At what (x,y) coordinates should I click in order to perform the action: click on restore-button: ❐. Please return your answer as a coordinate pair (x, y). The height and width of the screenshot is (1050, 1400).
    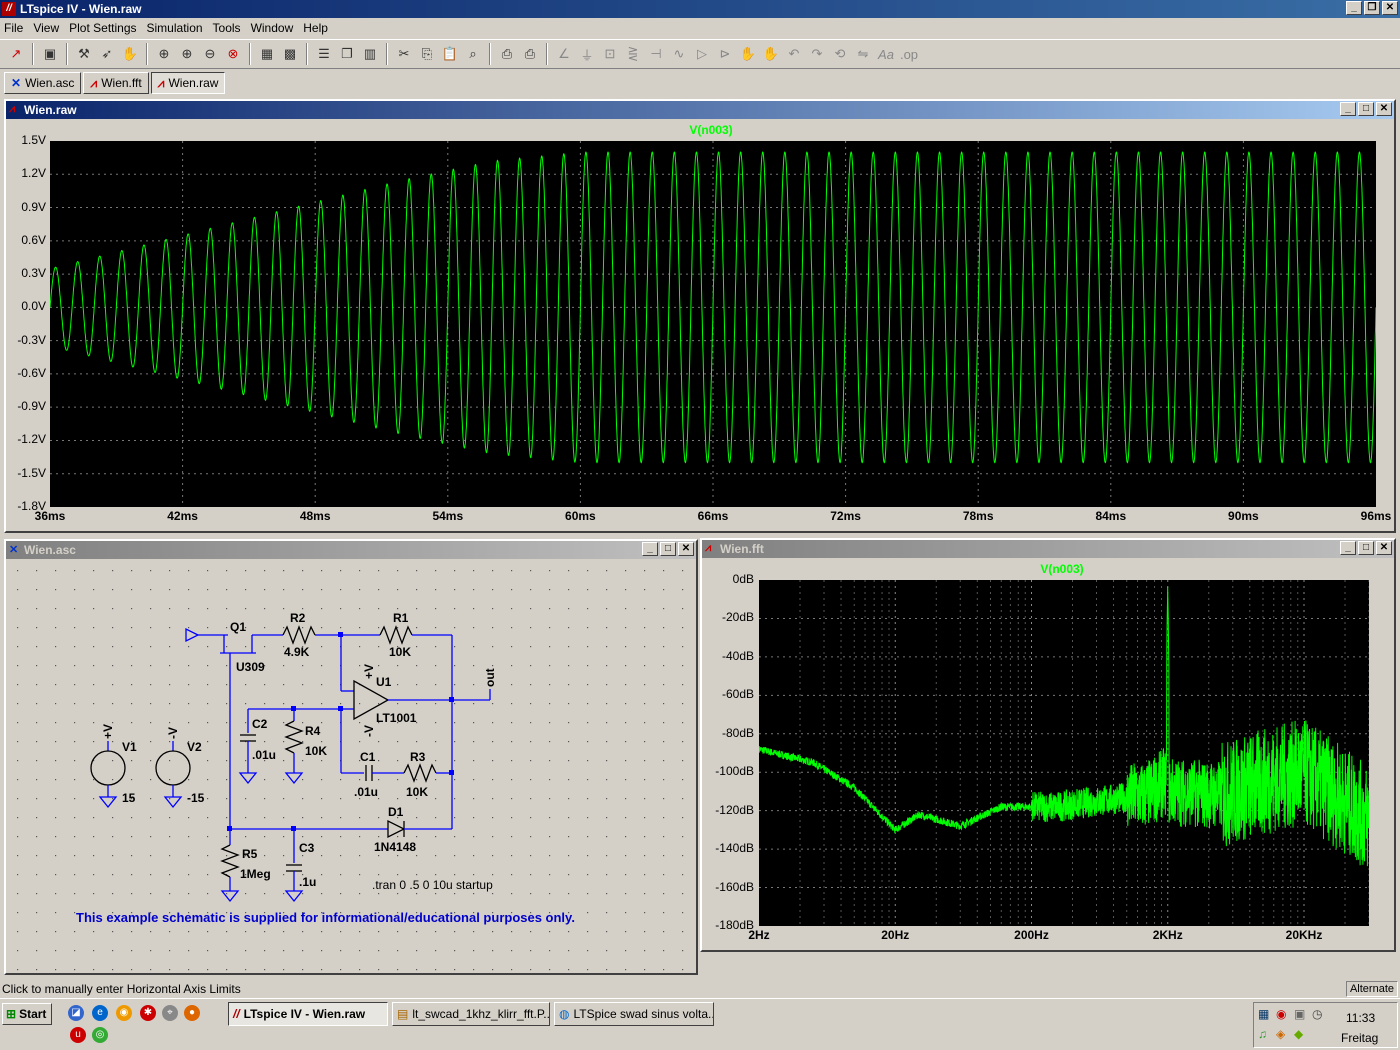
    Looking at the image, I should click on (1372, 8).